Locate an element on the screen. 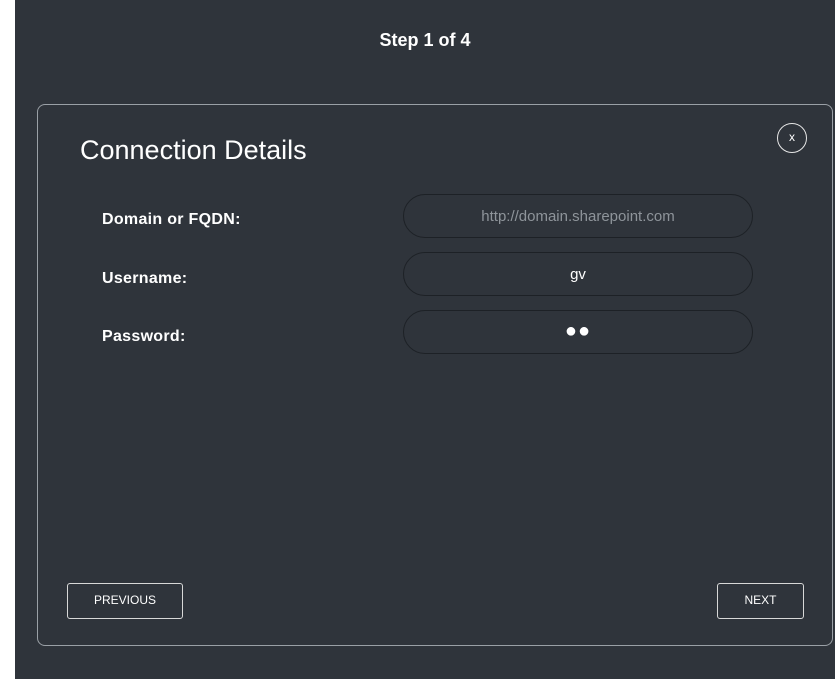 This screenshot has height=679, width=835. username-input is located at coordinates (578, 274).